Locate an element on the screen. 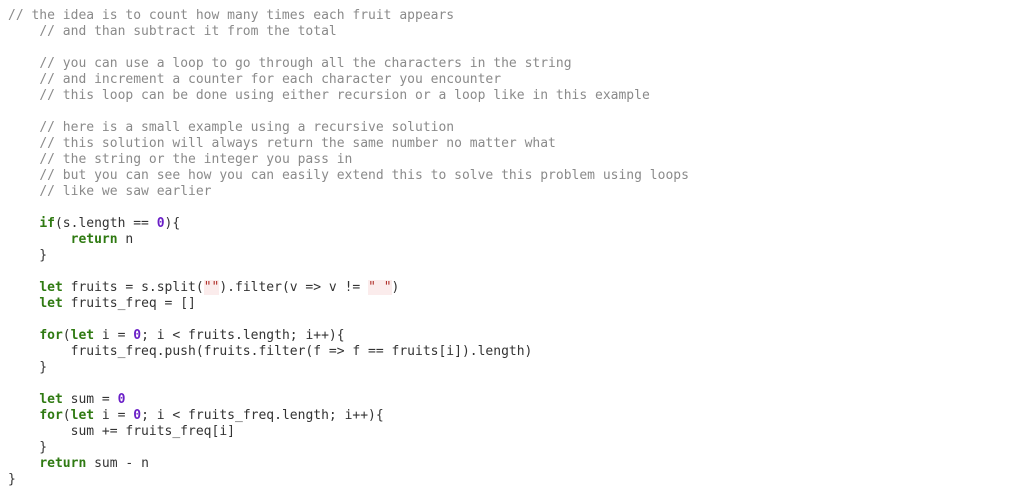 The height and width of the screenshot is (501, 1024). code-string: "" is located at coordinates (211, 287).